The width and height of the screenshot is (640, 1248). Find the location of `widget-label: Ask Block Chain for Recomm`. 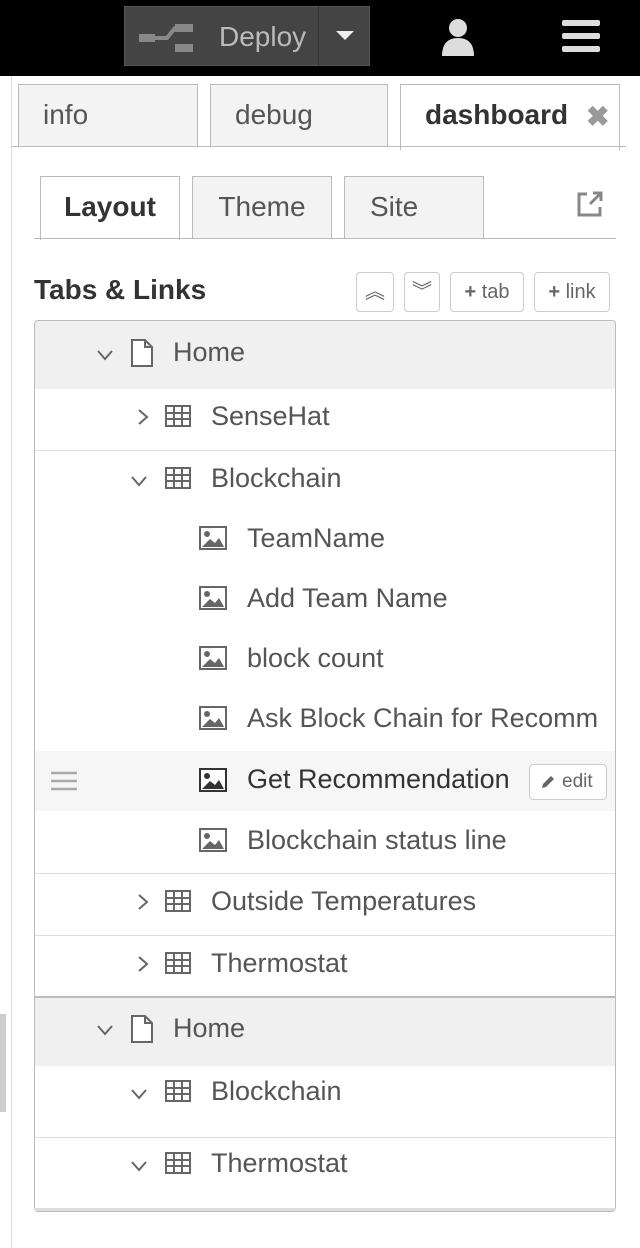

widget-label: Ask Block Chain for Recomm is located at coordinates (423, 718).